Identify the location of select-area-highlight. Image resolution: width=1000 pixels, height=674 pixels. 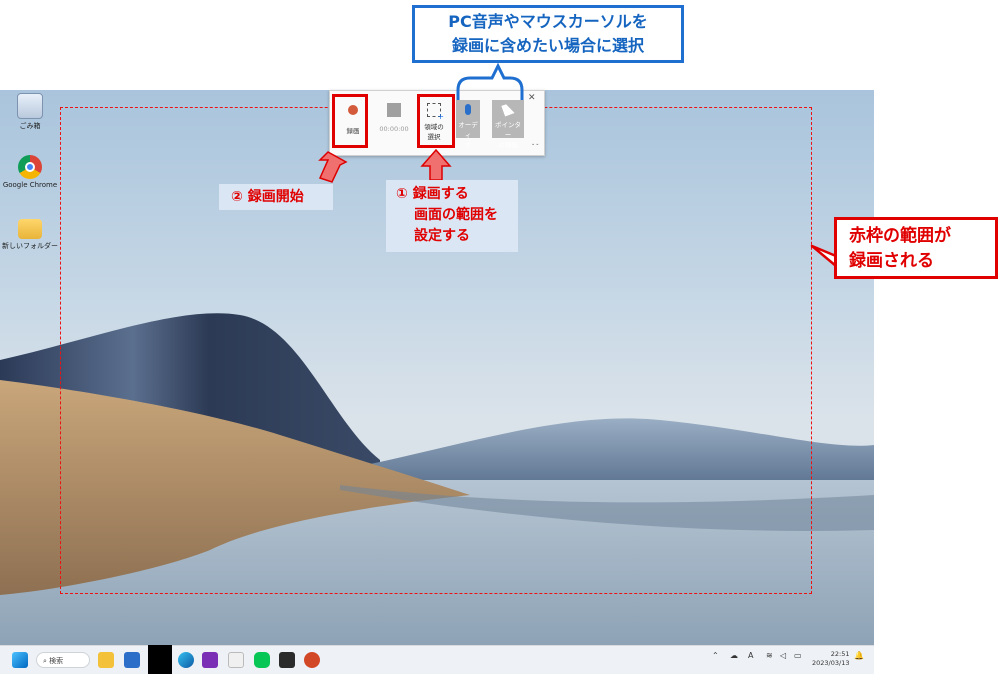
(436, 121).